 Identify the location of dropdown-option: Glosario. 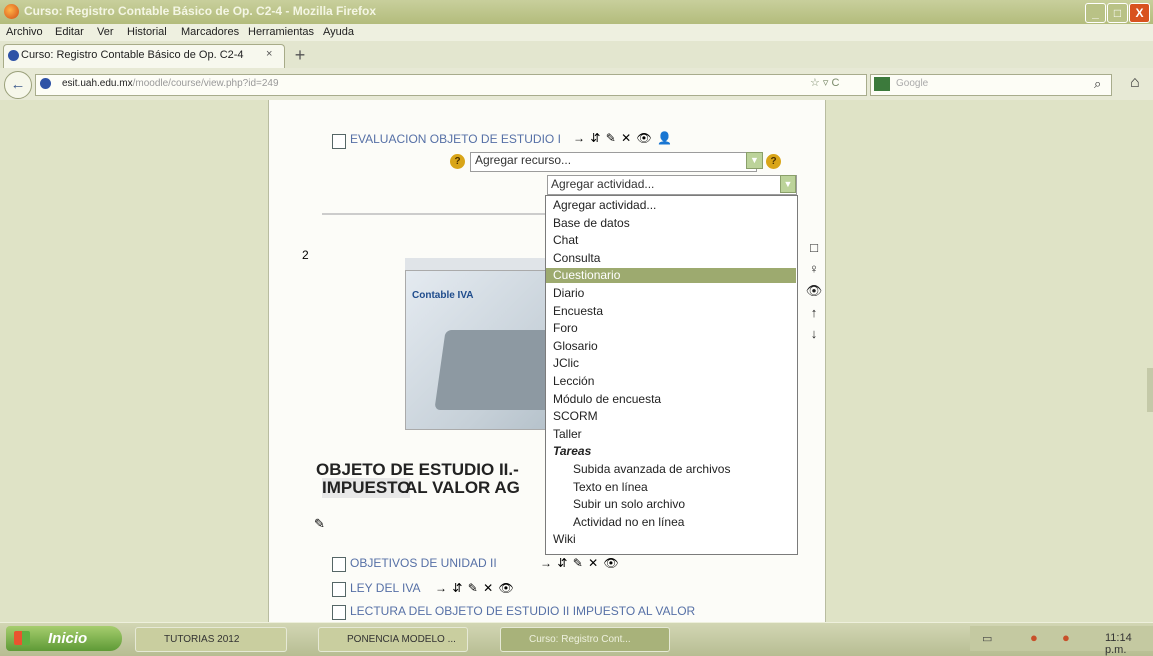
(671, 346).